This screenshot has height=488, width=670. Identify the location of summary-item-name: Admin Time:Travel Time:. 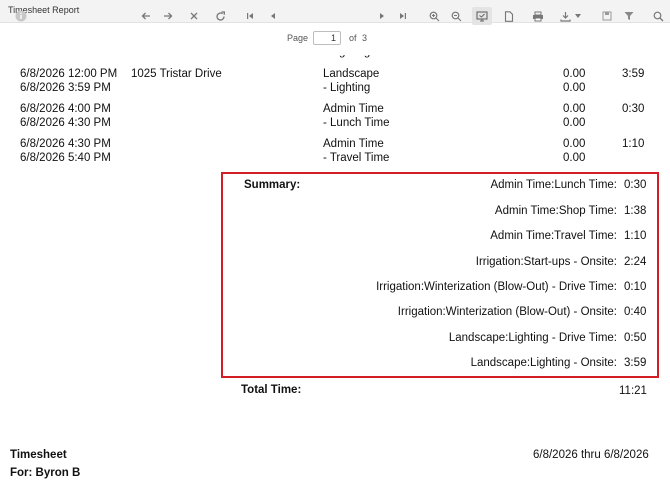
(553, 236).